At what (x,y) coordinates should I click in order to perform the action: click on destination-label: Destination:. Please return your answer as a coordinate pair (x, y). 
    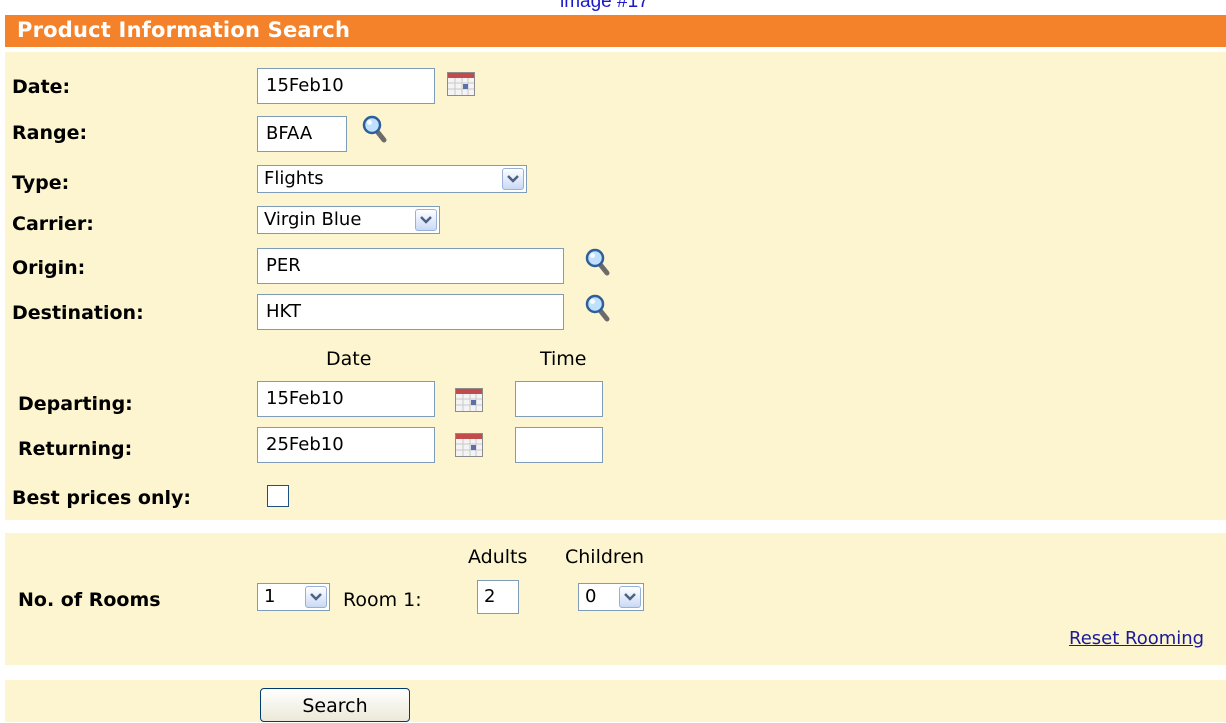
    Looking at the image, I should click on (78, 313).